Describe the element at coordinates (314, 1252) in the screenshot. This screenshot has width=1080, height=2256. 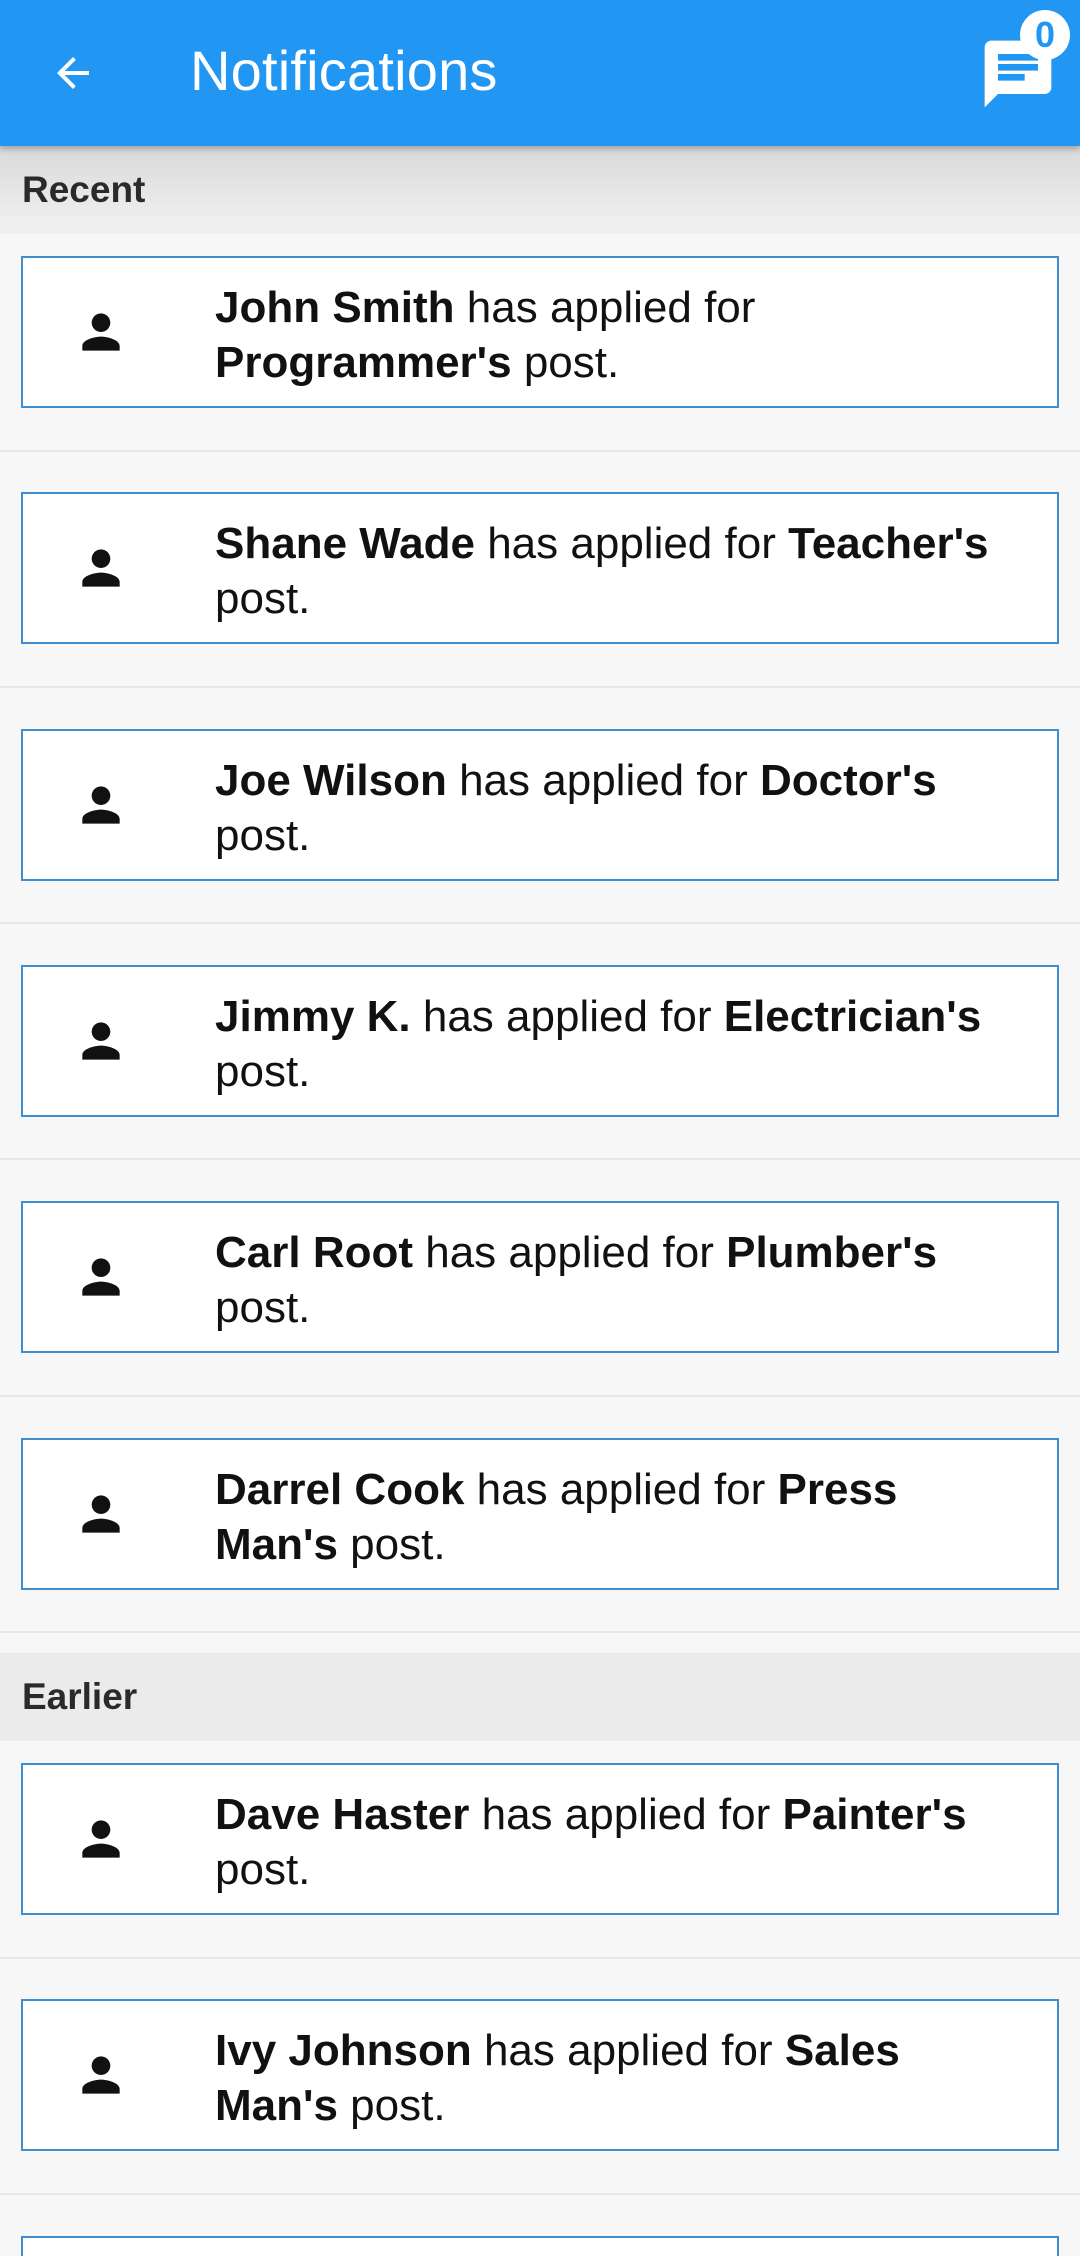
I see `applicant-name: Carl Root` at that location.